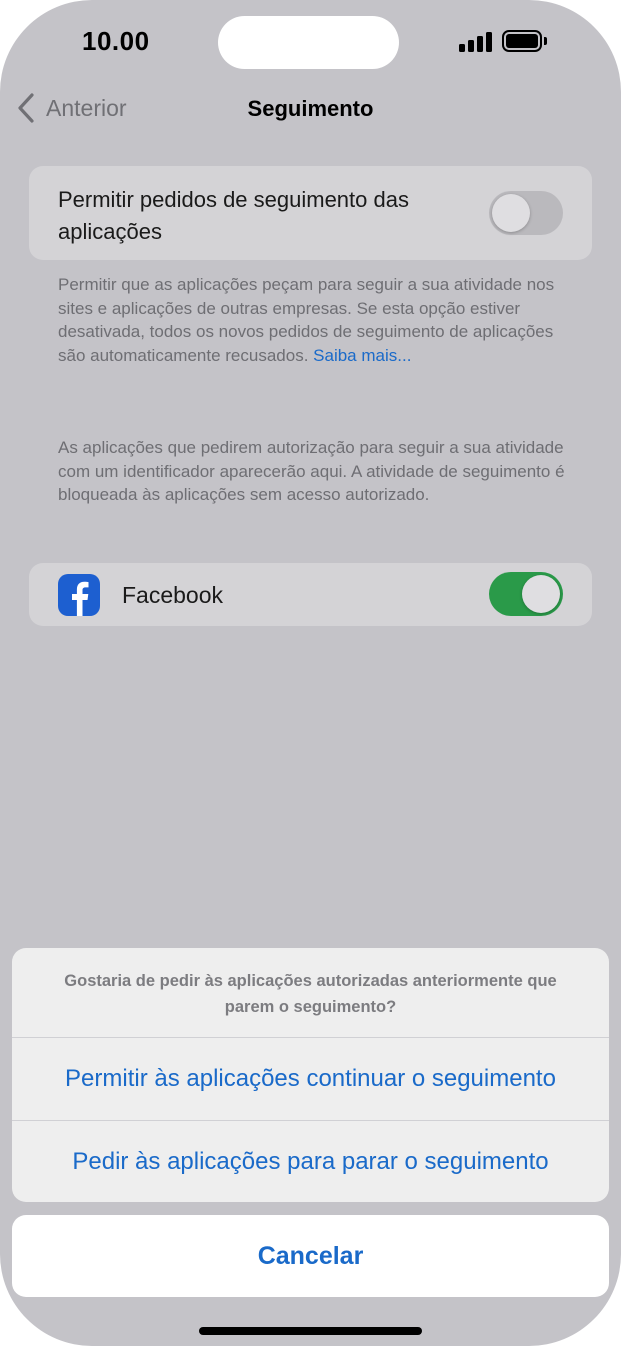 This screenshot has width=621, height=1346. I want to click on battery-cap, so click(545, 41).